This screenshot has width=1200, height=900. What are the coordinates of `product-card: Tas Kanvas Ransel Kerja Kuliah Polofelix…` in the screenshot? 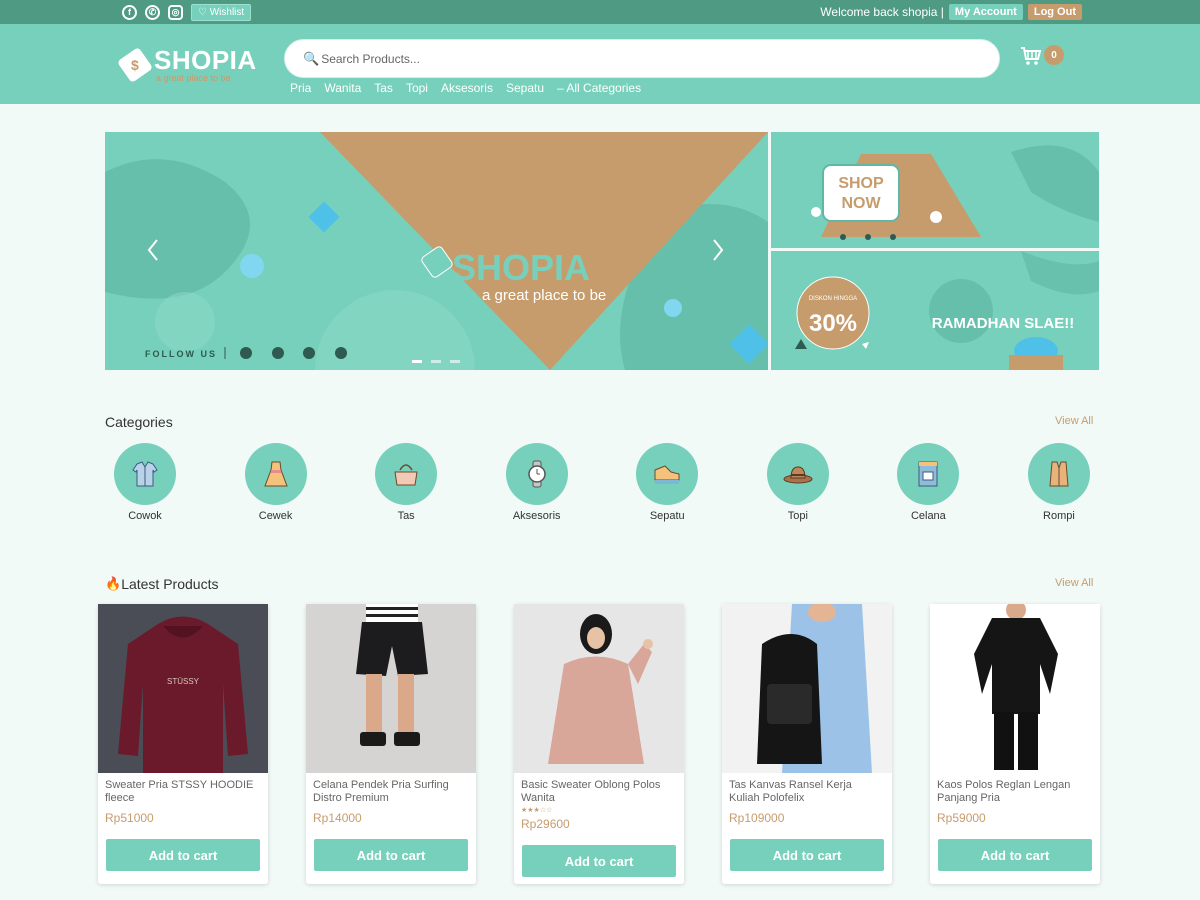 It's located at (807, 744).